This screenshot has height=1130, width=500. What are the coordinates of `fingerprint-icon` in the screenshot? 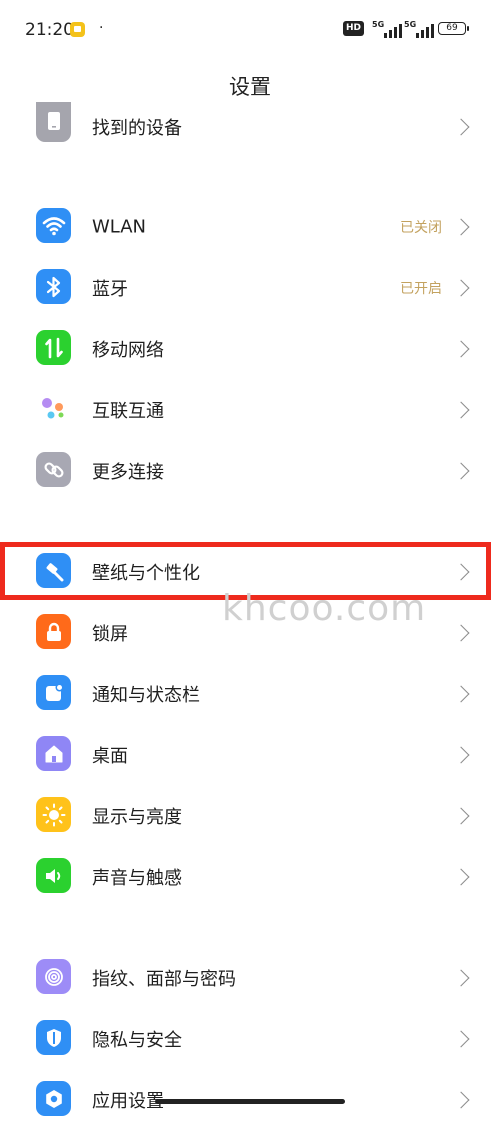 It's located at (53, 976).